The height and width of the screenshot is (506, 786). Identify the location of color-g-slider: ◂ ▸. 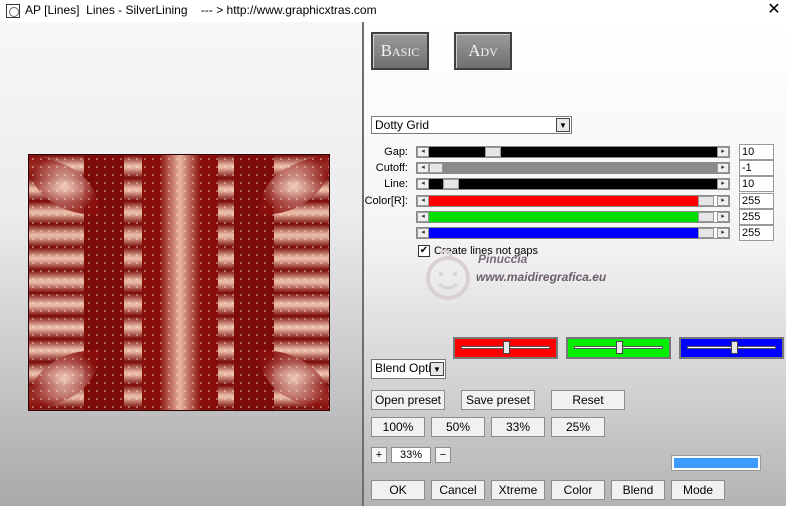
(573, 217).